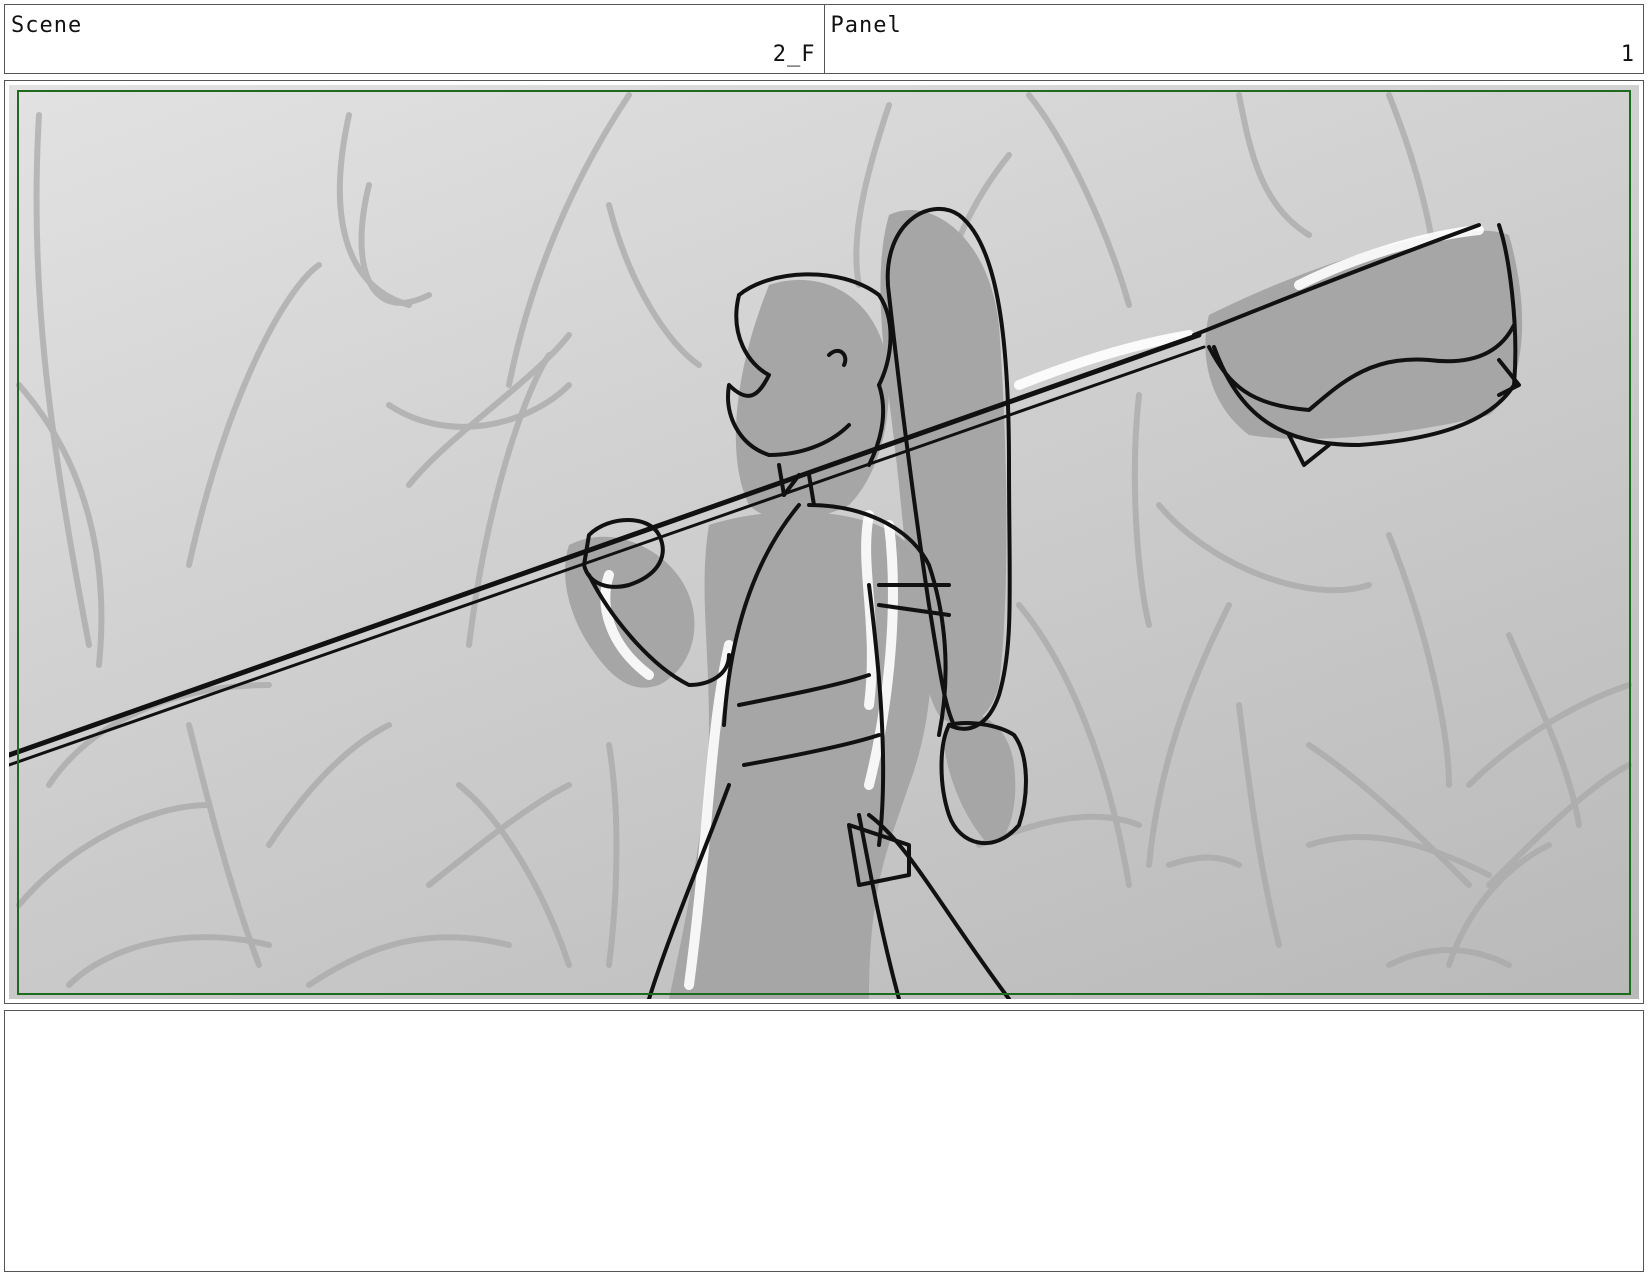 This screenshot has width=1648, height=1276. What do you see at coordinates (794, 54) in the screenshot?
I see `scene-value: 2_F` at bounding box center [794, 54].